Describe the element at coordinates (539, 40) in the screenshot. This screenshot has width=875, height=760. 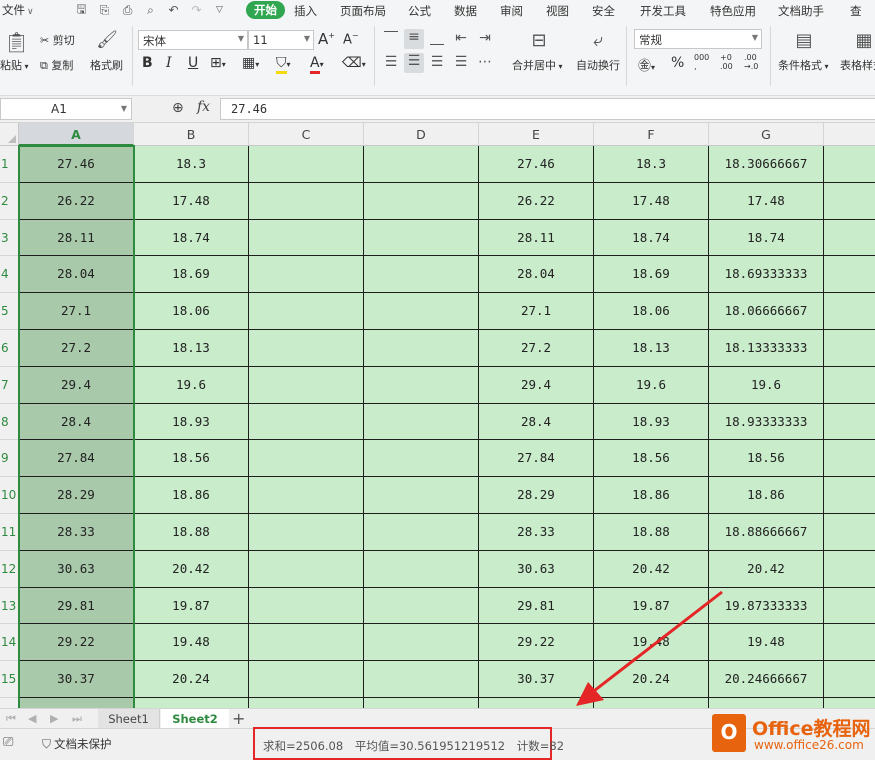
I see `merge-center-icon: ⊟` at that location.